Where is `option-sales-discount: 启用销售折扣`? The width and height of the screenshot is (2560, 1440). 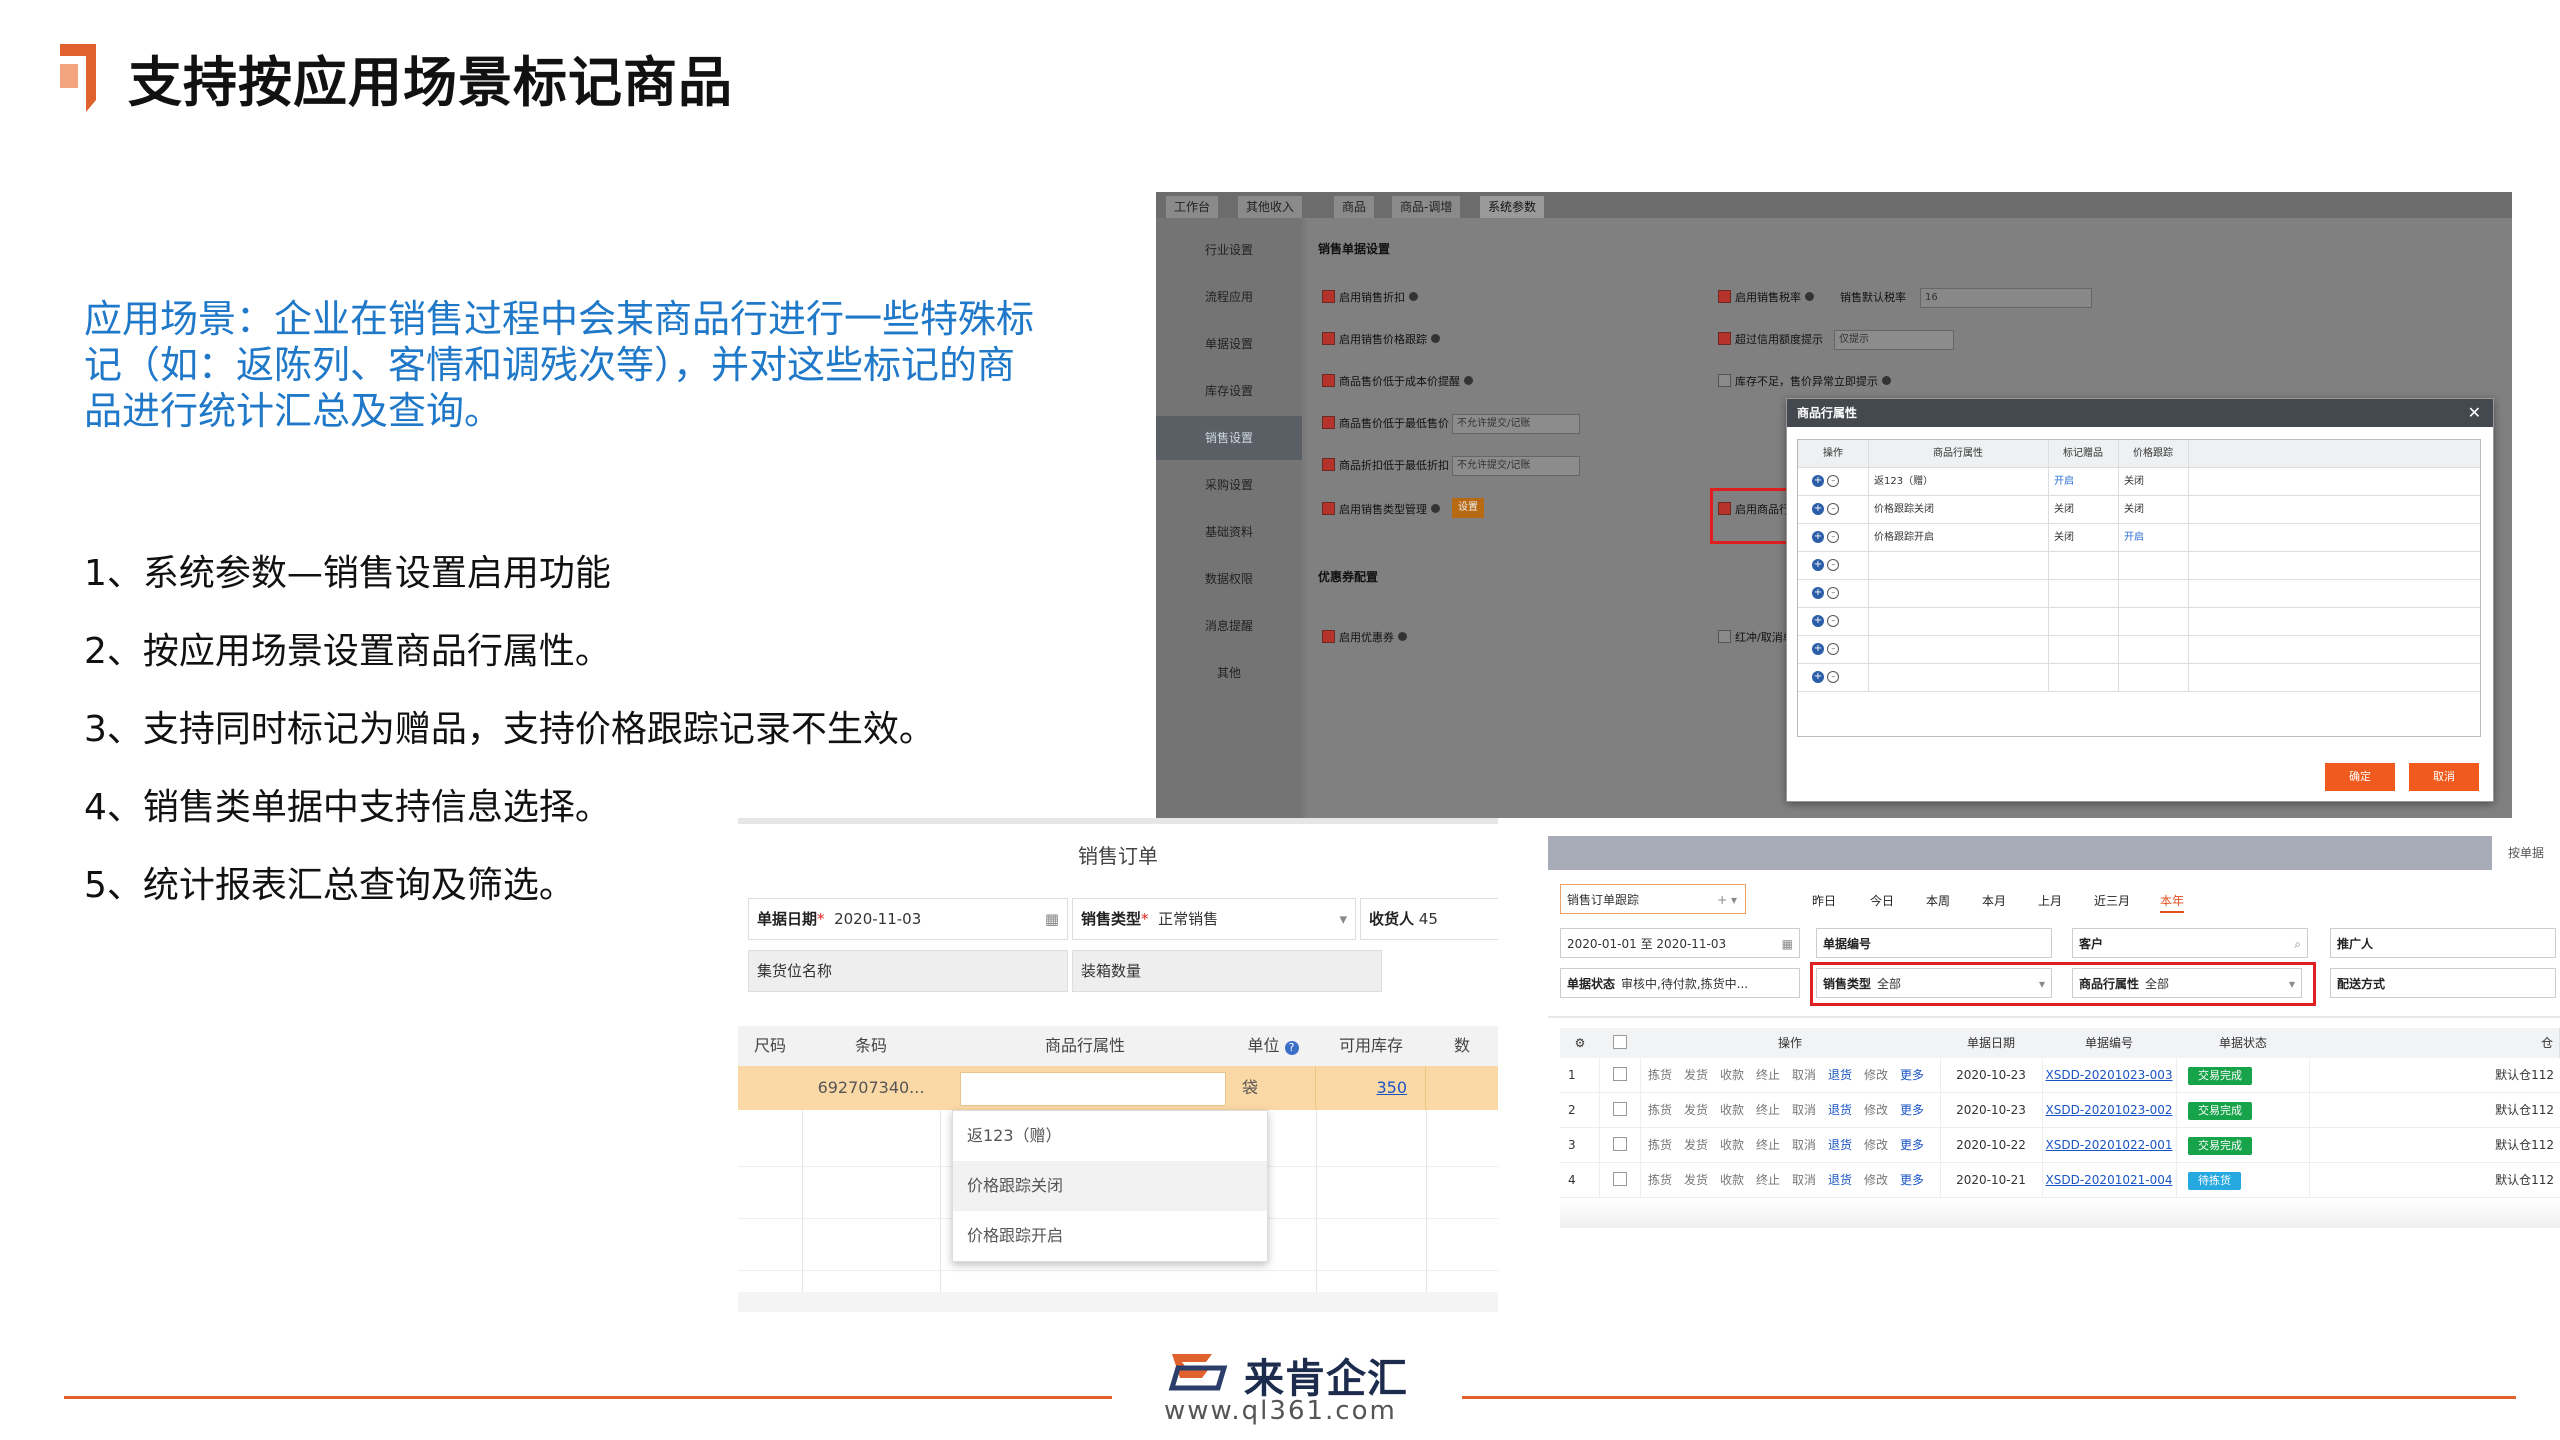 option-sales-discount: 启用销售折扣 is located at coordinates (1370, 298).